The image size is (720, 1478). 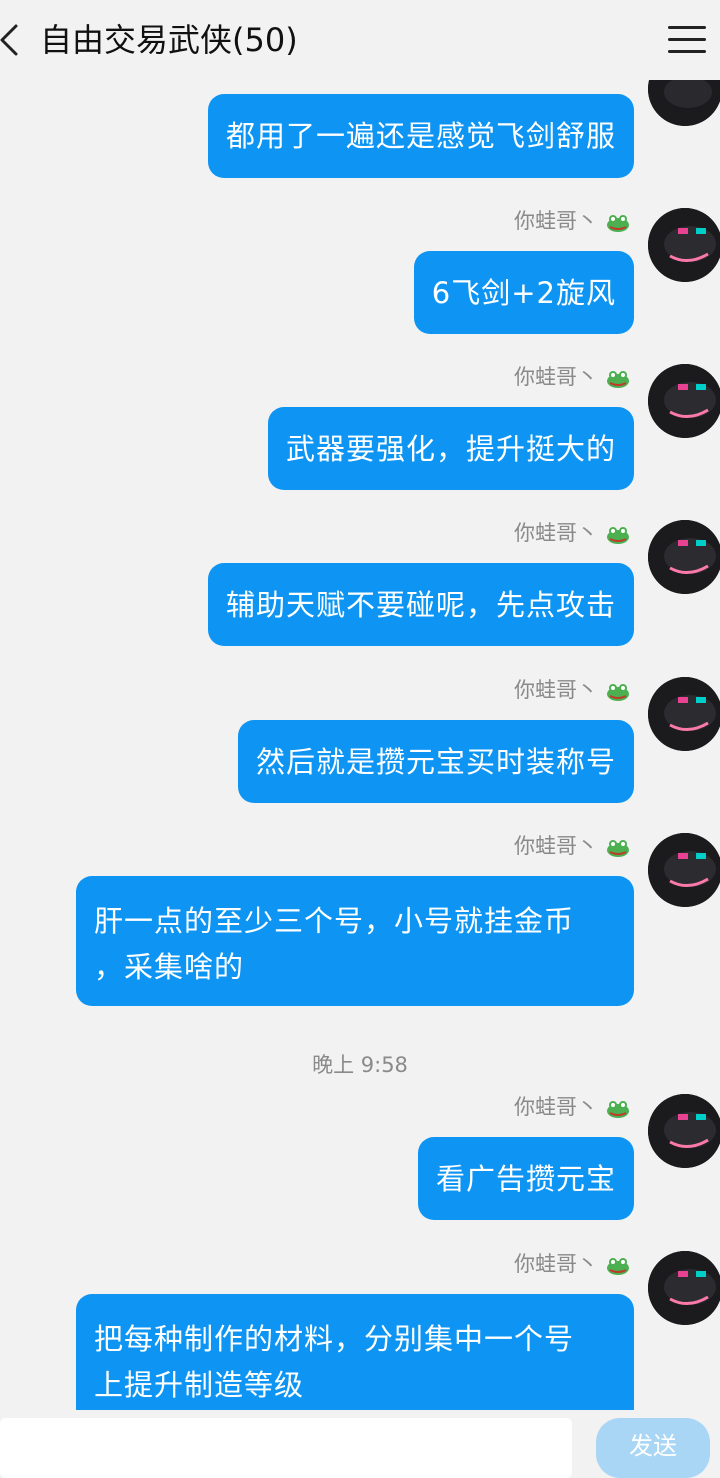 I want to click on message-bubble: 看广告攒元宝, so click(x=525, y=1178).